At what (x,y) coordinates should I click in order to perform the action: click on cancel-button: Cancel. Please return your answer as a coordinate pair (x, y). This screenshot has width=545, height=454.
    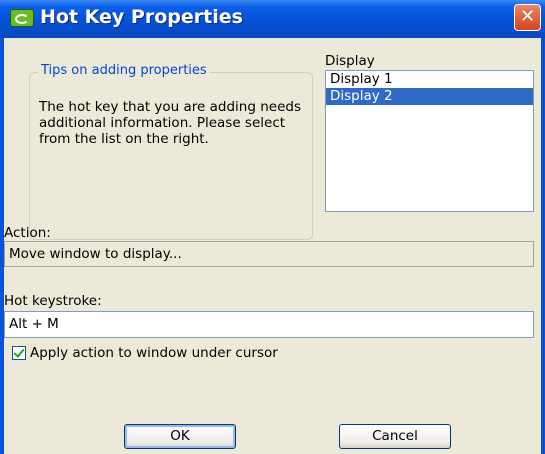
    Looking at the image, I should click on (395, 436).